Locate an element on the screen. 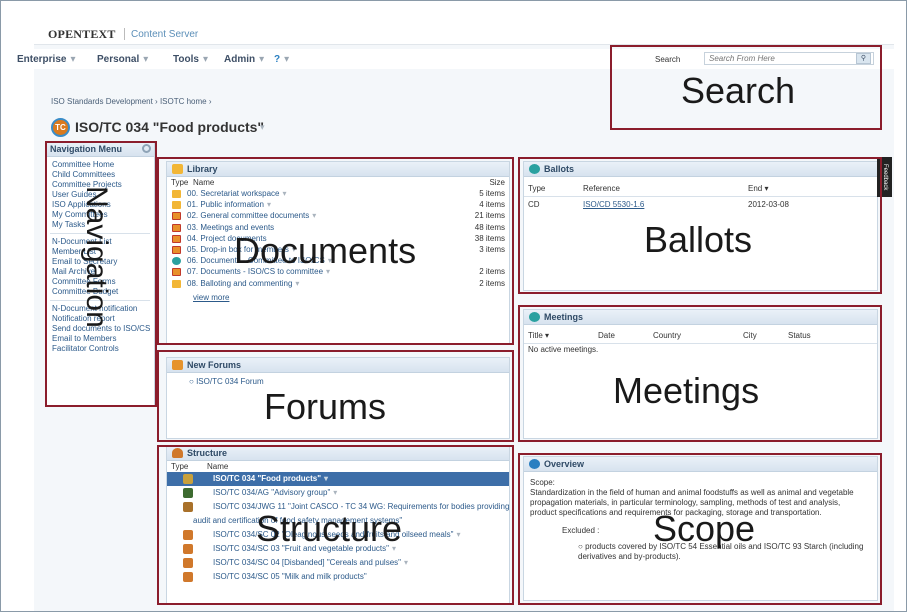 Image resolution: width=907 pixels, height=612 pixels. annotation-label-meetings: Meetings is located at coordinates (686, 390).